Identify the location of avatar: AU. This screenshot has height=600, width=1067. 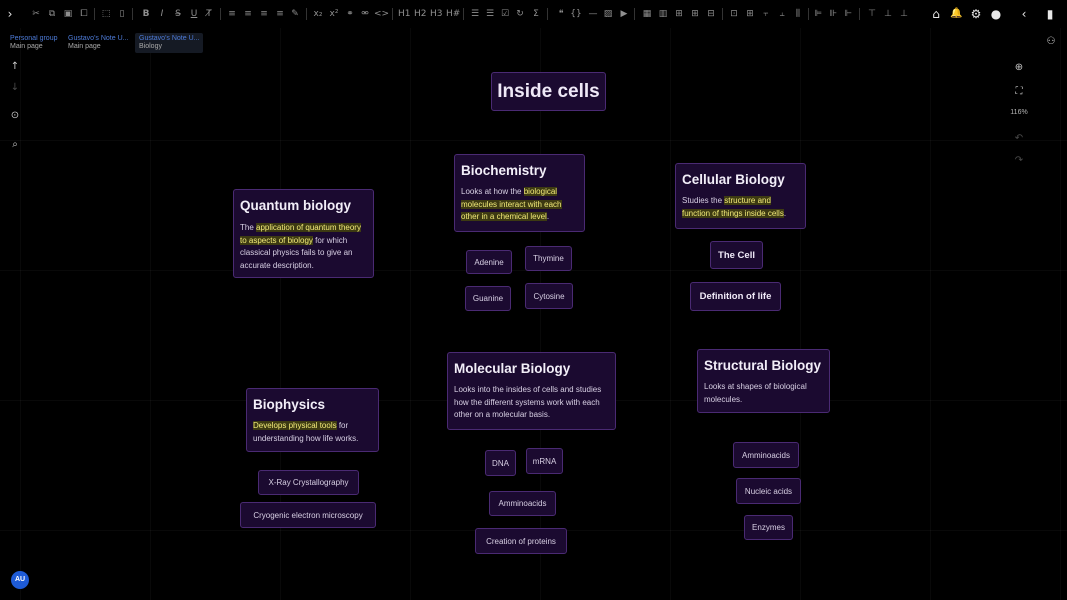
(20, 580).